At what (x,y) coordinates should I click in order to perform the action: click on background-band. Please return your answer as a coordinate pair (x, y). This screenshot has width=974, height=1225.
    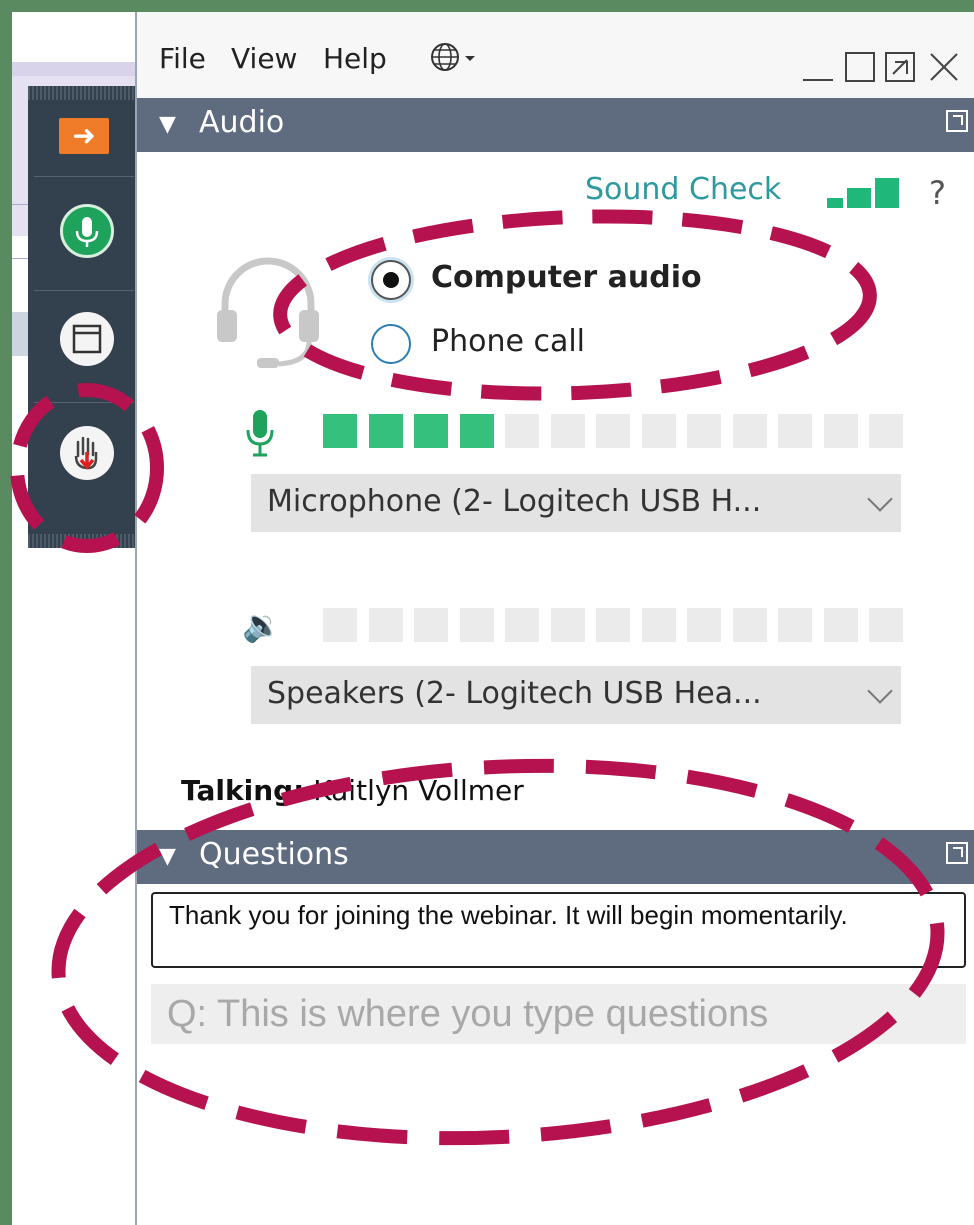
    Looking at the image, I should click on (74, 69).